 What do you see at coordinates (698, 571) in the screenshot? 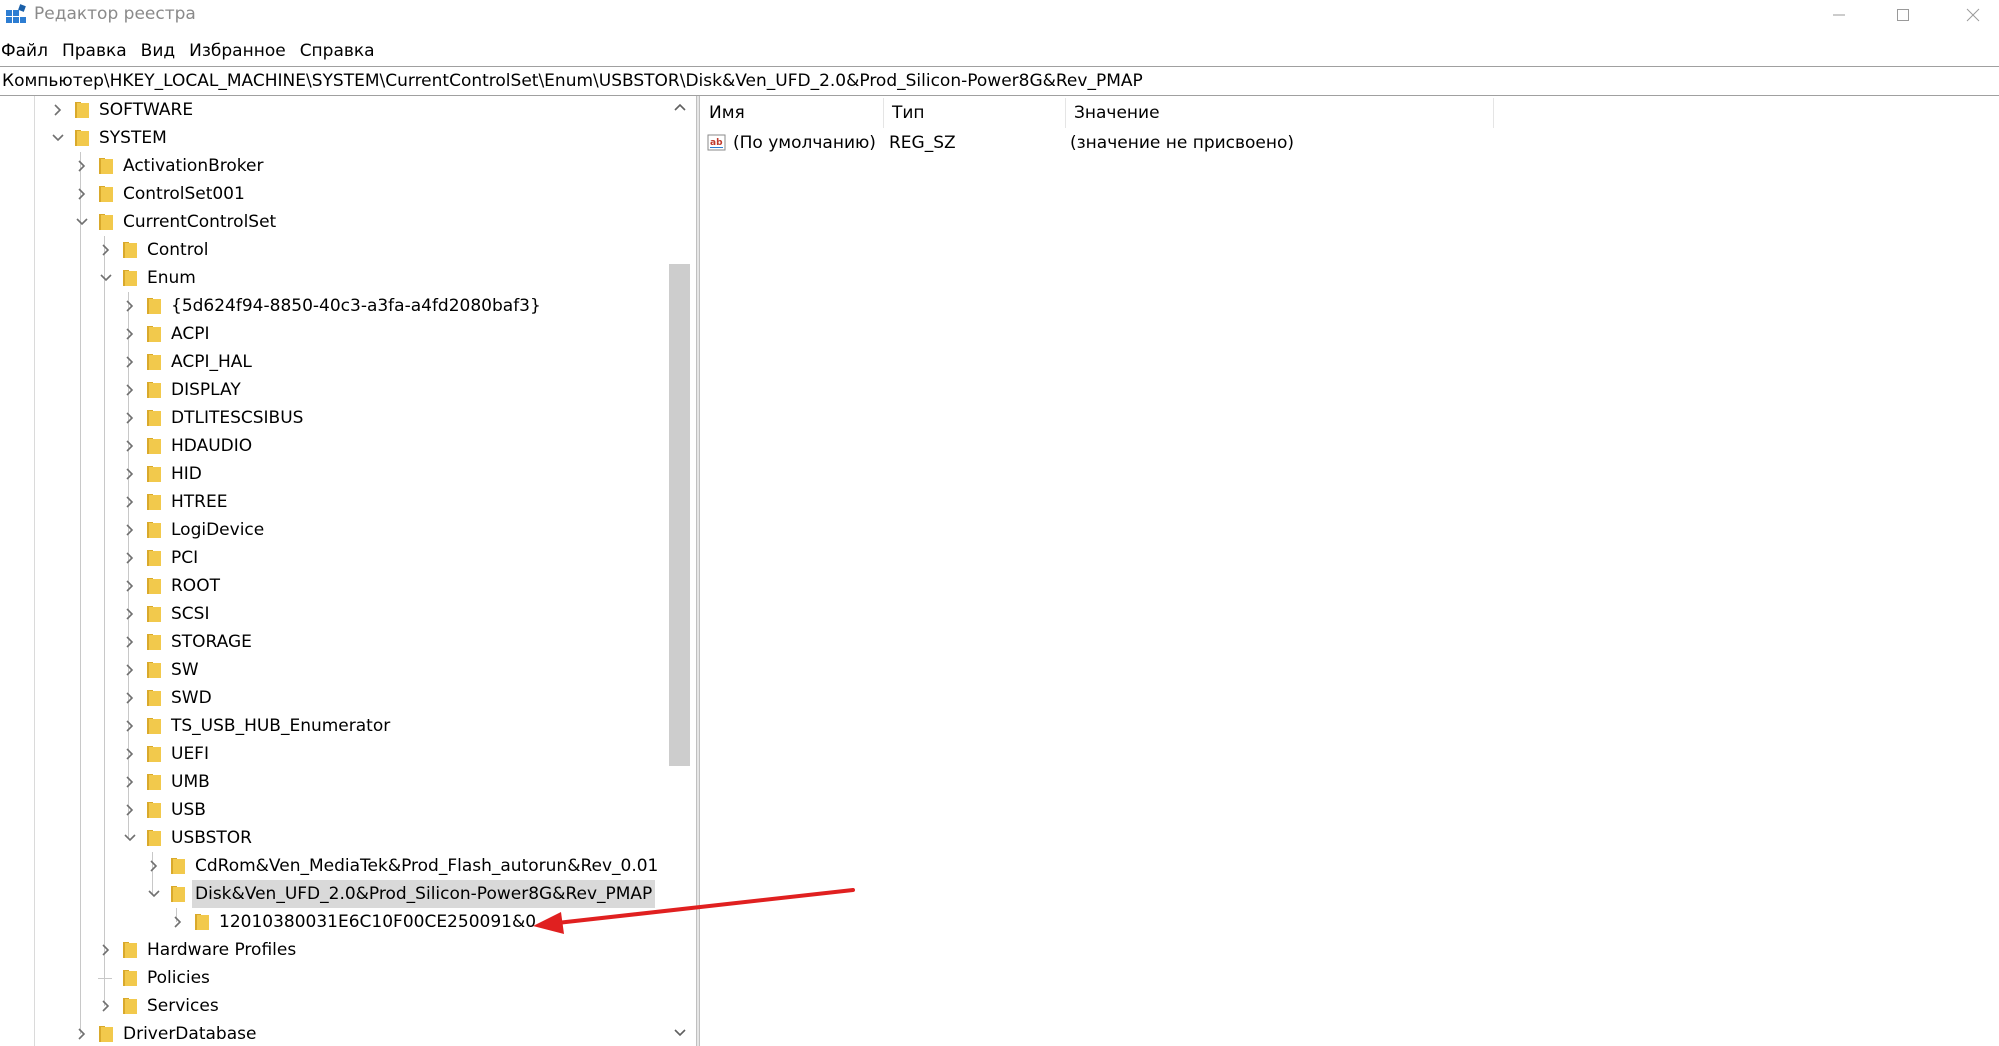
I see `pane-splitter` at bounding box center [698, 571].